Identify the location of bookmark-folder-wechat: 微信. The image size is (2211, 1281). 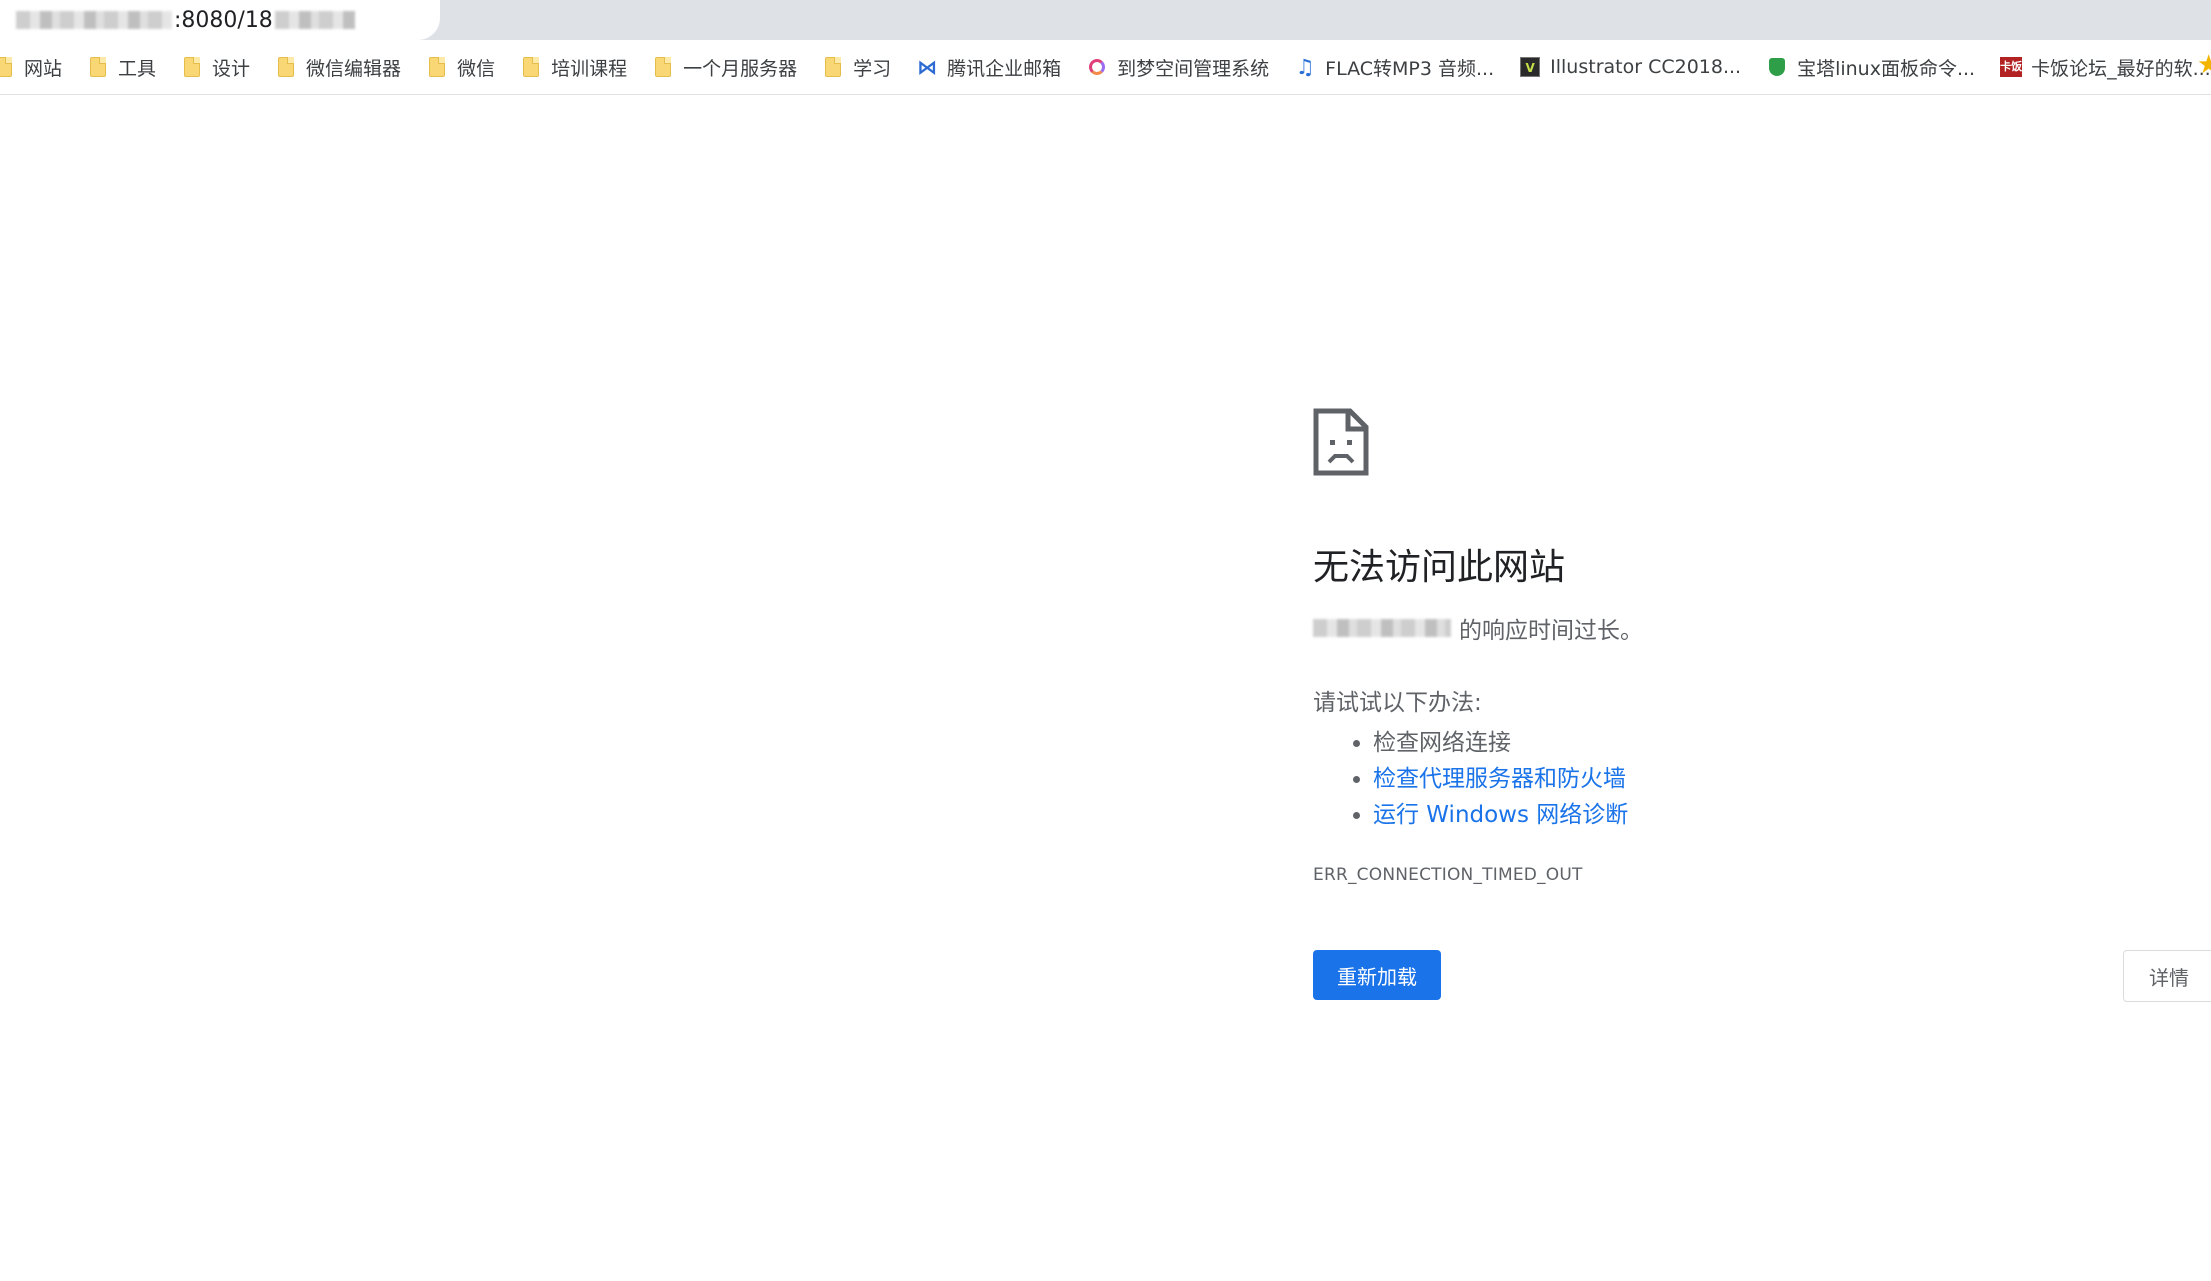
(467, 67).